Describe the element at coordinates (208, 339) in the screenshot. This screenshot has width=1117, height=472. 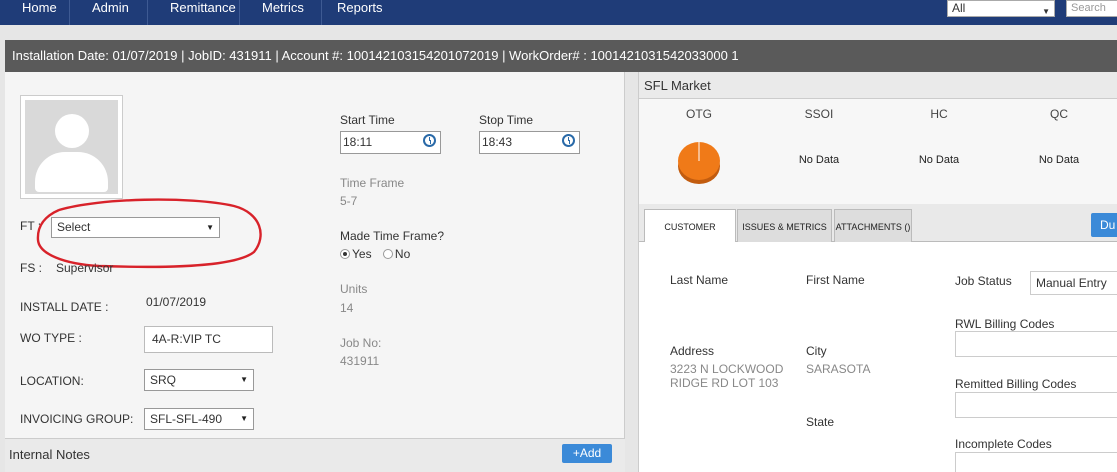
I see `wo-type-field: 4A-R:VIP TC` at that location.